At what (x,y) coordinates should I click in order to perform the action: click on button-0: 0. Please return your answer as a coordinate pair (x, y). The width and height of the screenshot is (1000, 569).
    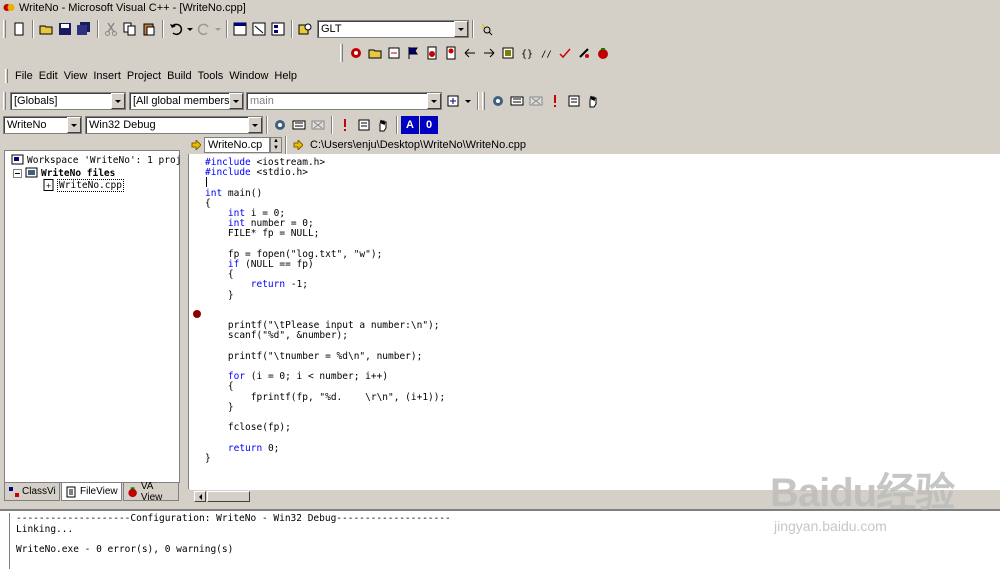
    Looking at the image, I should click on (429, 125).